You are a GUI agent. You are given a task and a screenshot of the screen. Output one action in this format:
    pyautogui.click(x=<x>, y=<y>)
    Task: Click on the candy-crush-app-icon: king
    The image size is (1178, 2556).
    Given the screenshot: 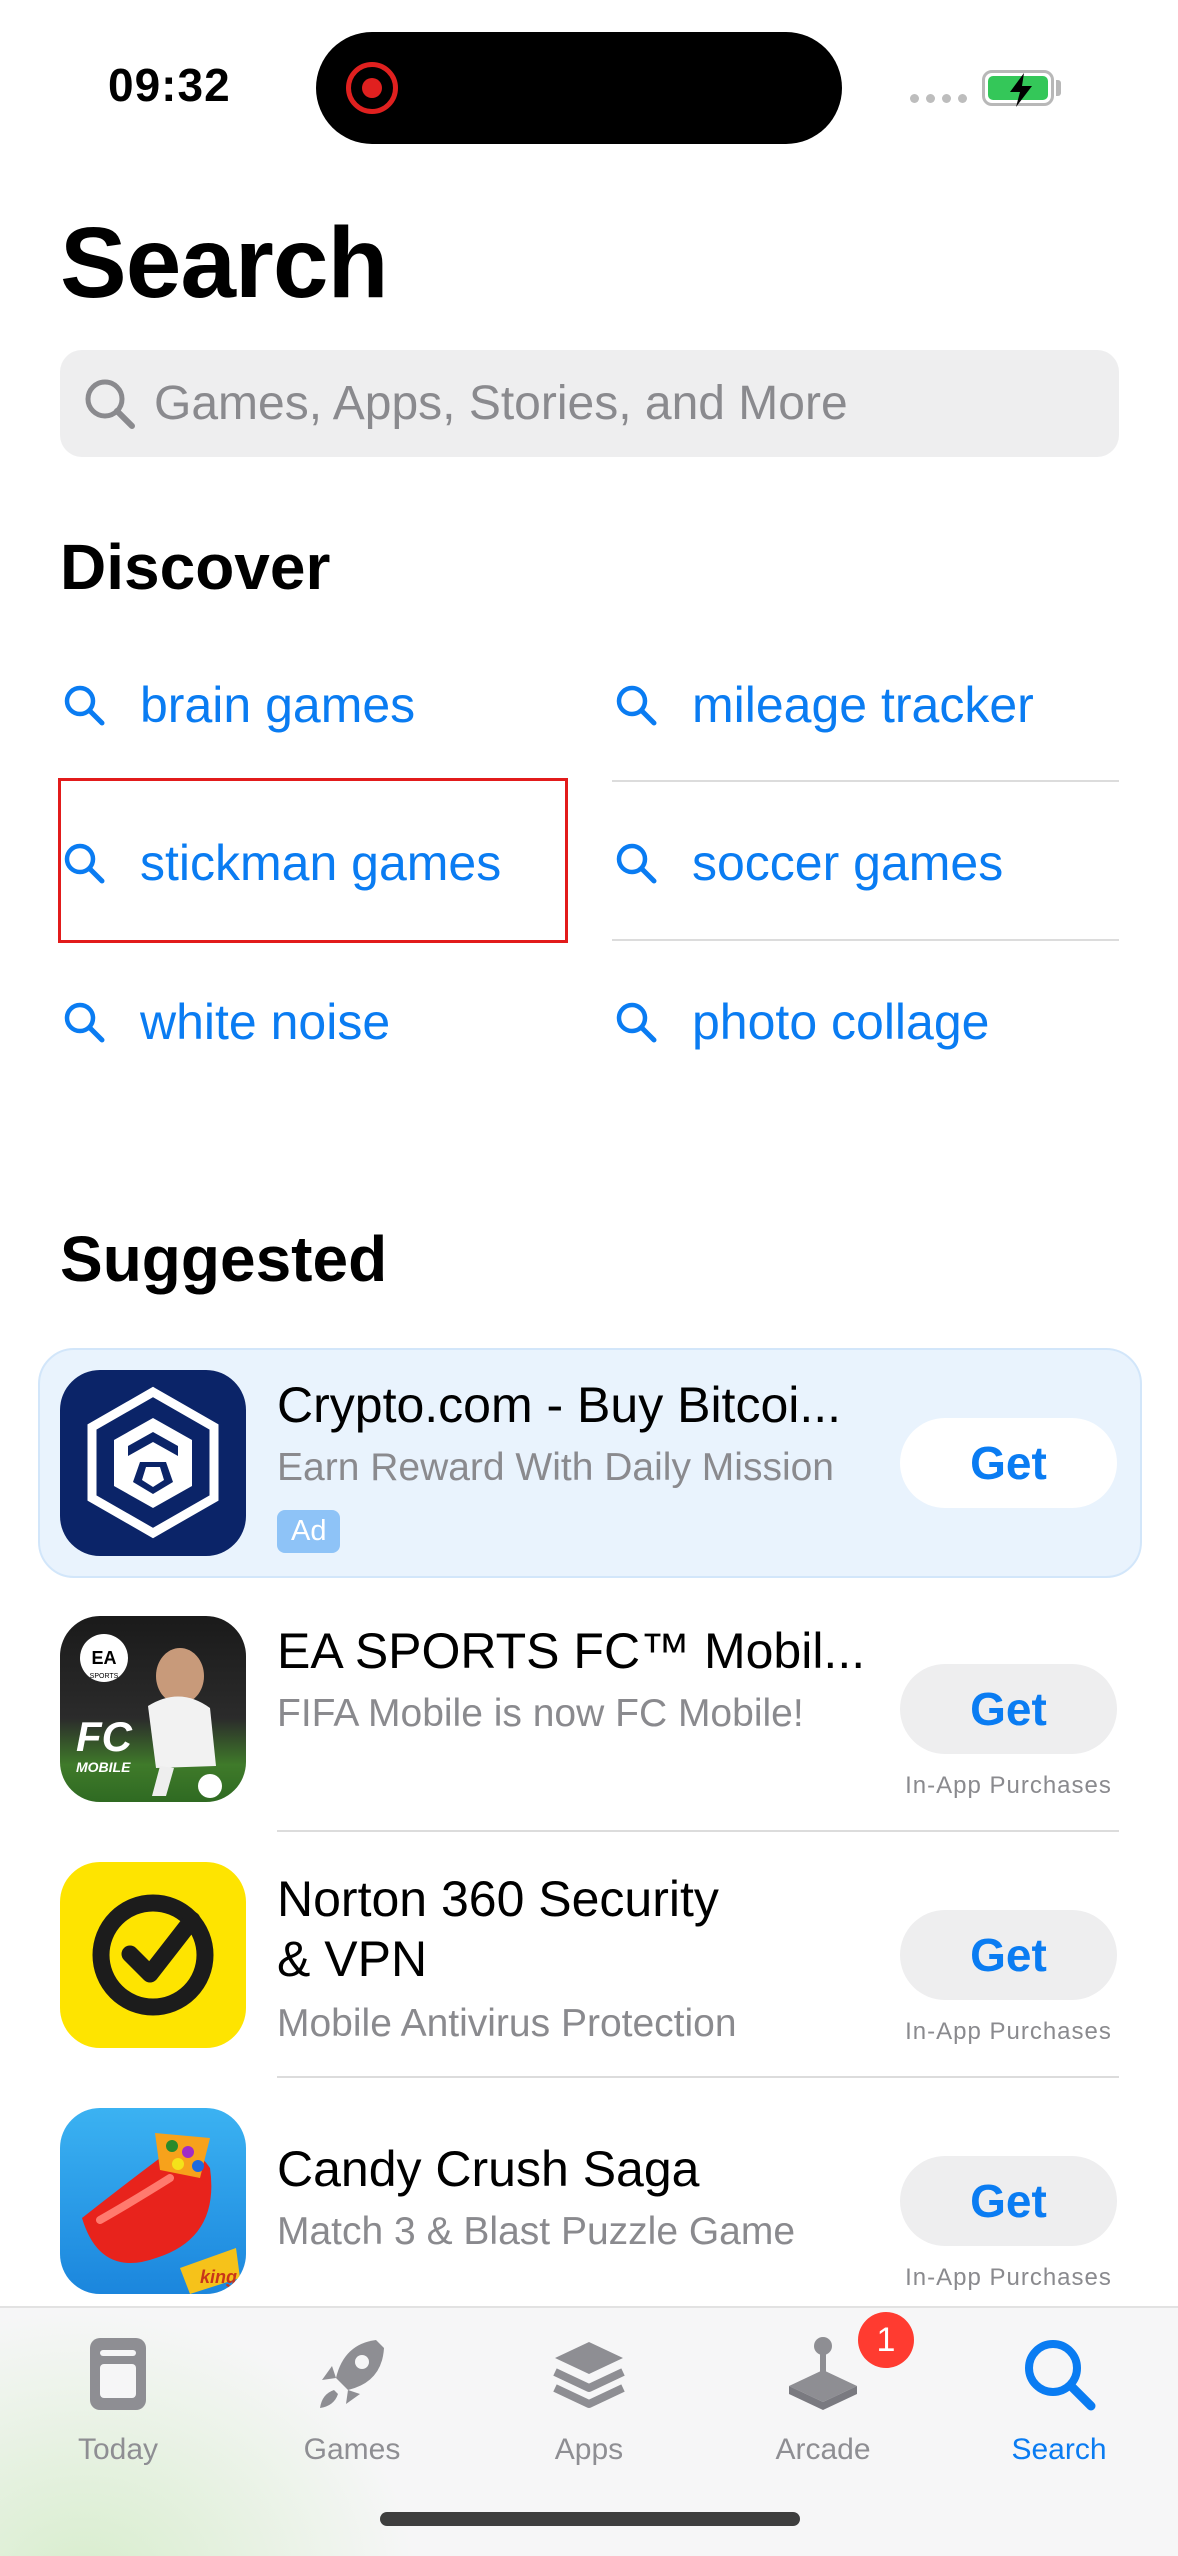 What is the action you would take?
    pyautogui.click(x=153, y=2201)
    